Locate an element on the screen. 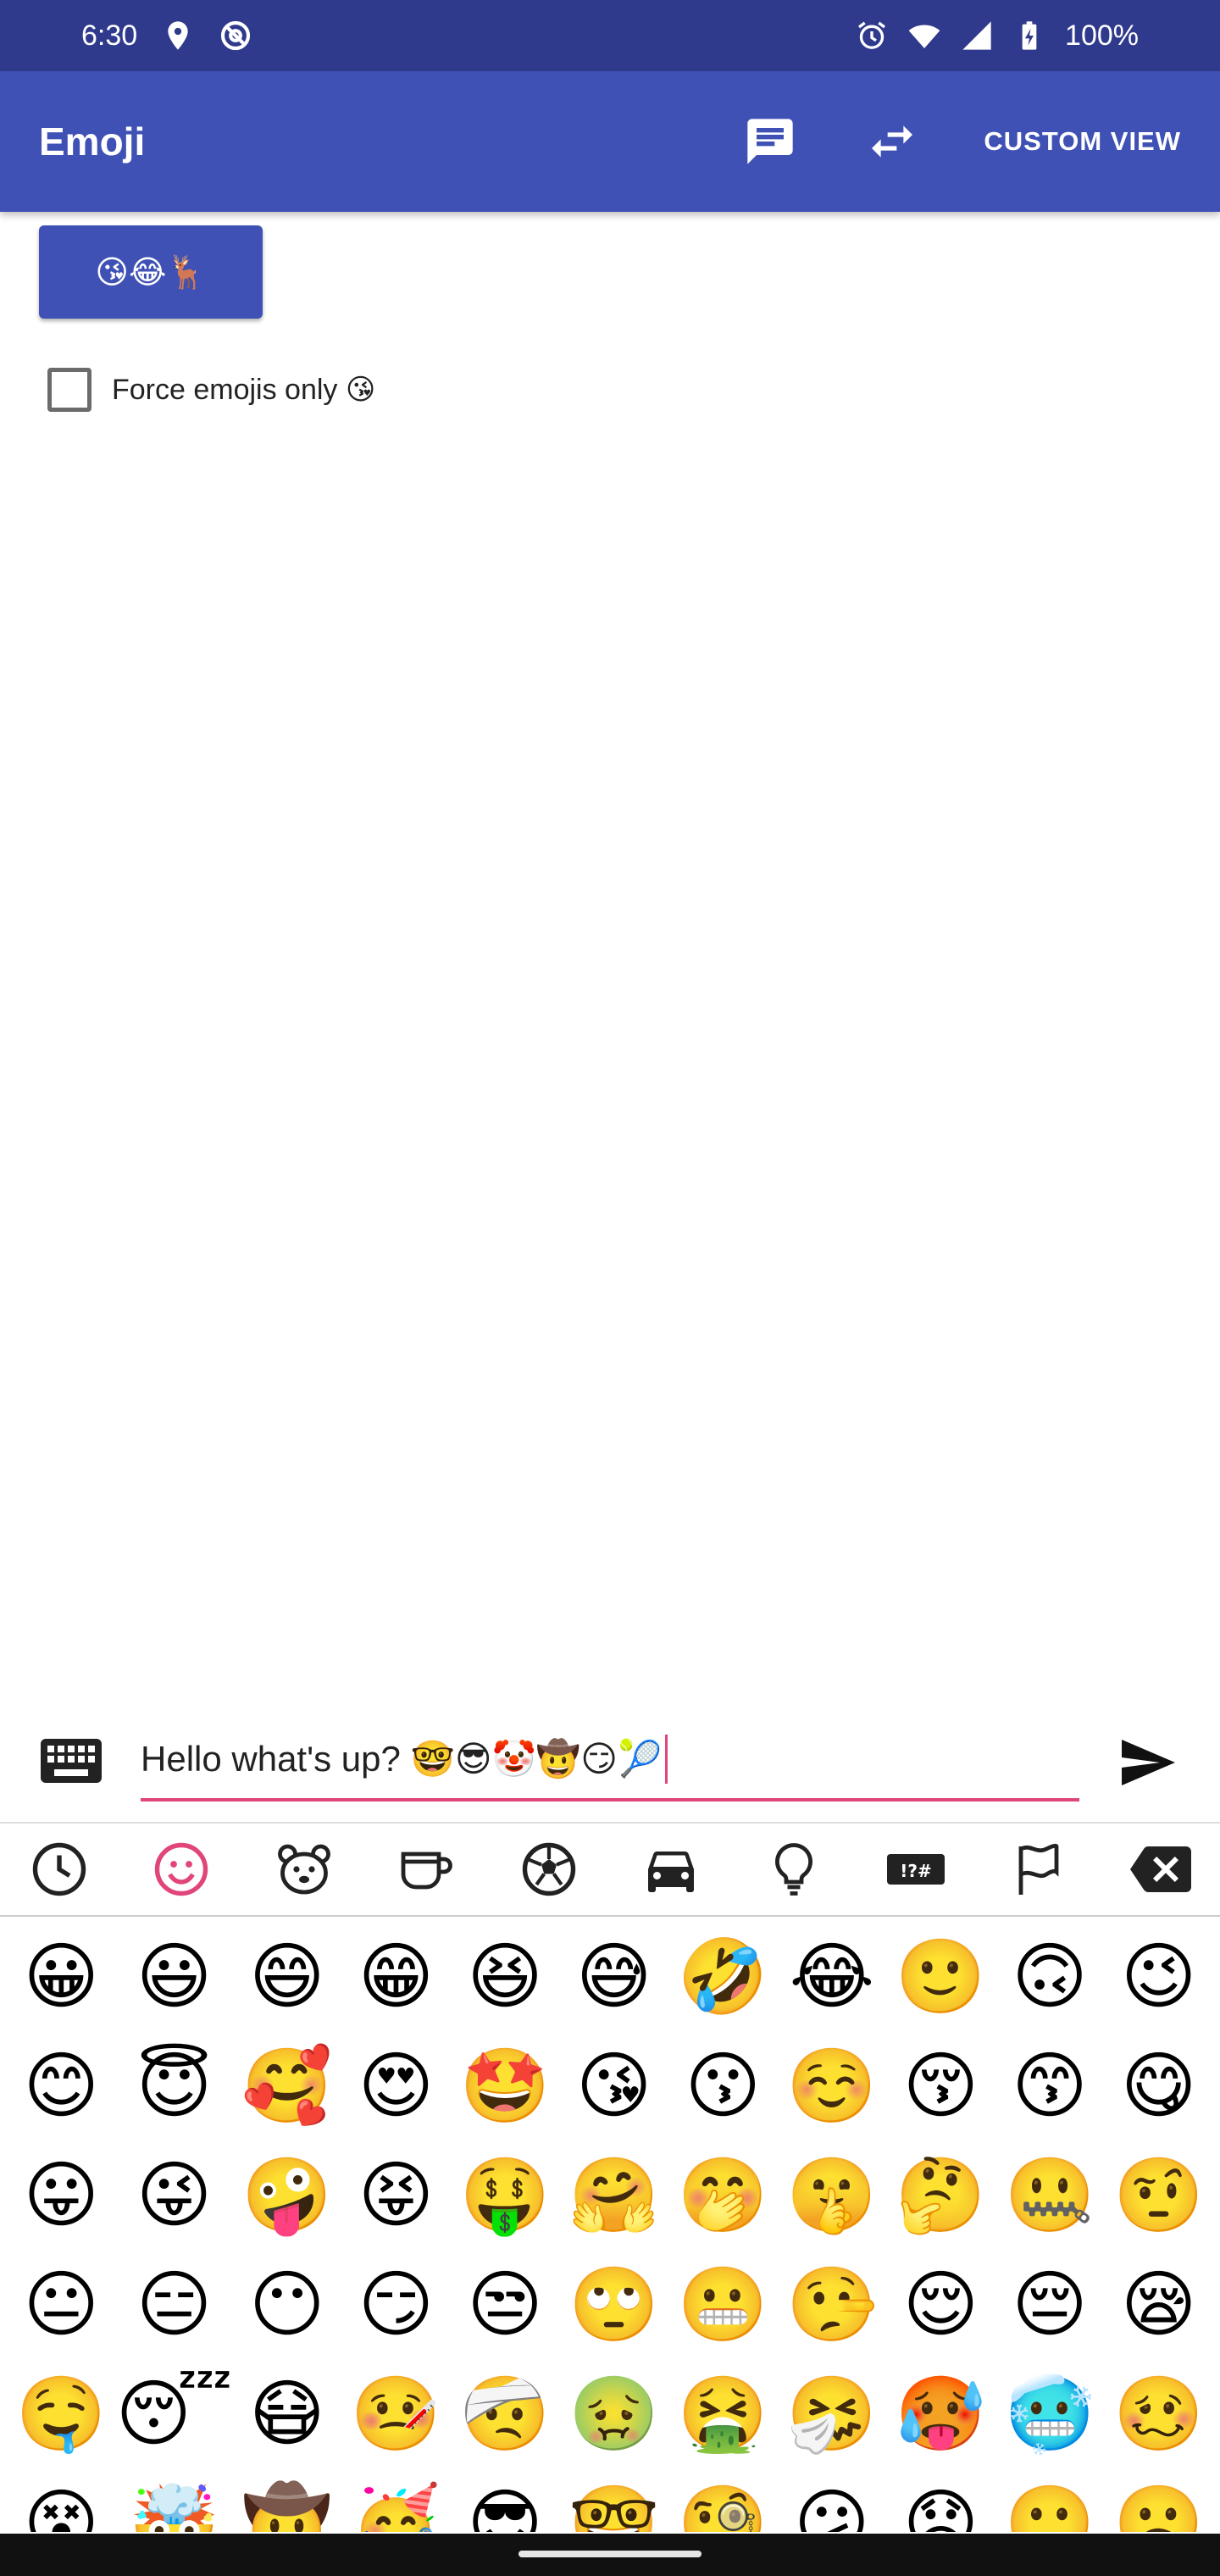 This screenshot has width=1220, height=2576. coffee-cup-icon is located at coordinates (426, 1869).